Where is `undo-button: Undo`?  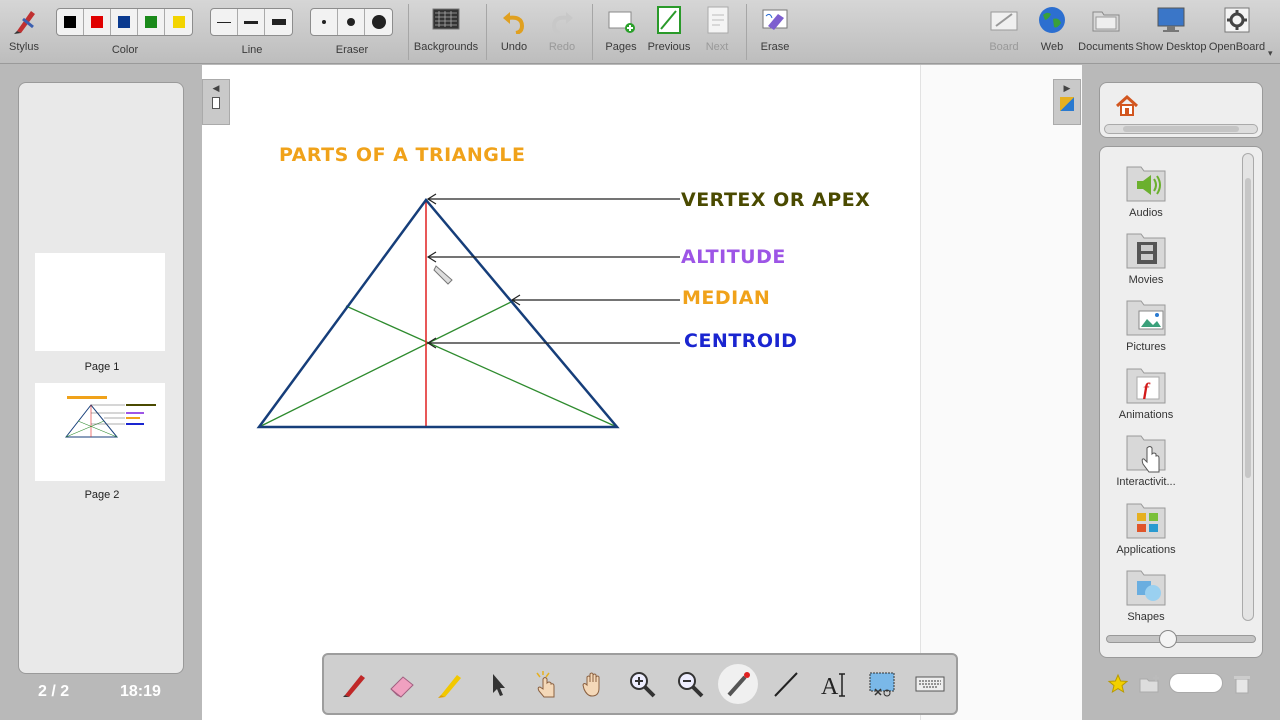
undo-button: Undo is located at coordinates (514, 31).